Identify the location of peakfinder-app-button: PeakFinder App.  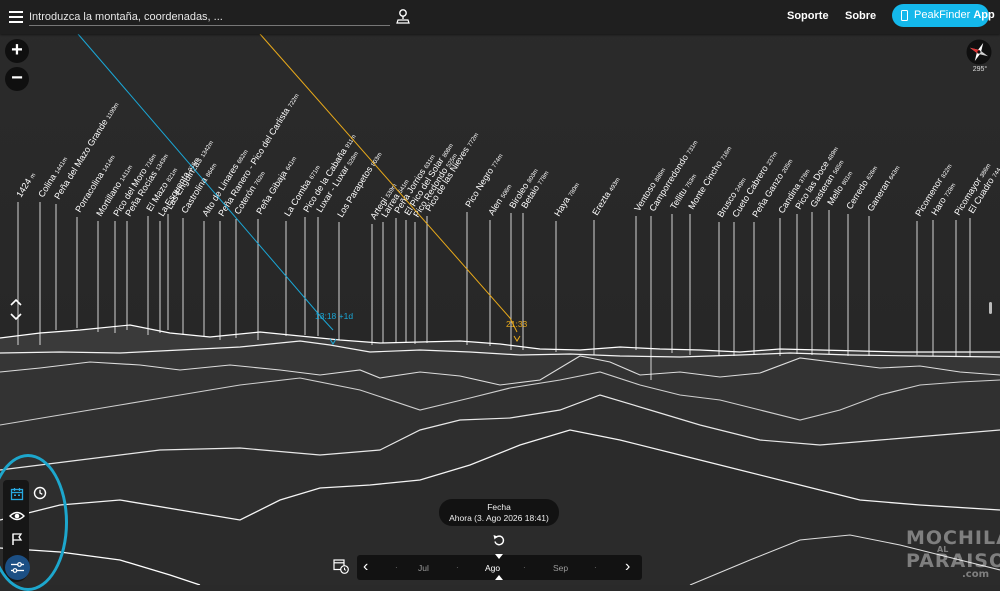
(943, 15).